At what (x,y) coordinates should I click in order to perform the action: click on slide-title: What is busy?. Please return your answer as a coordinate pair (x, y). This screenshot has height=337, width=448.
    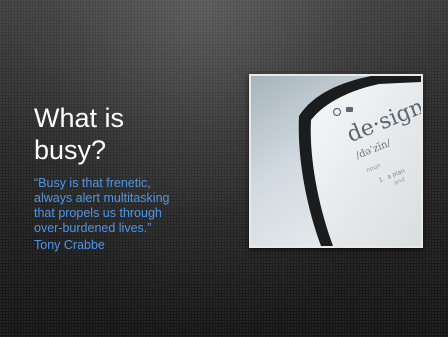
    Looking at the image, I should click on (79, 134).